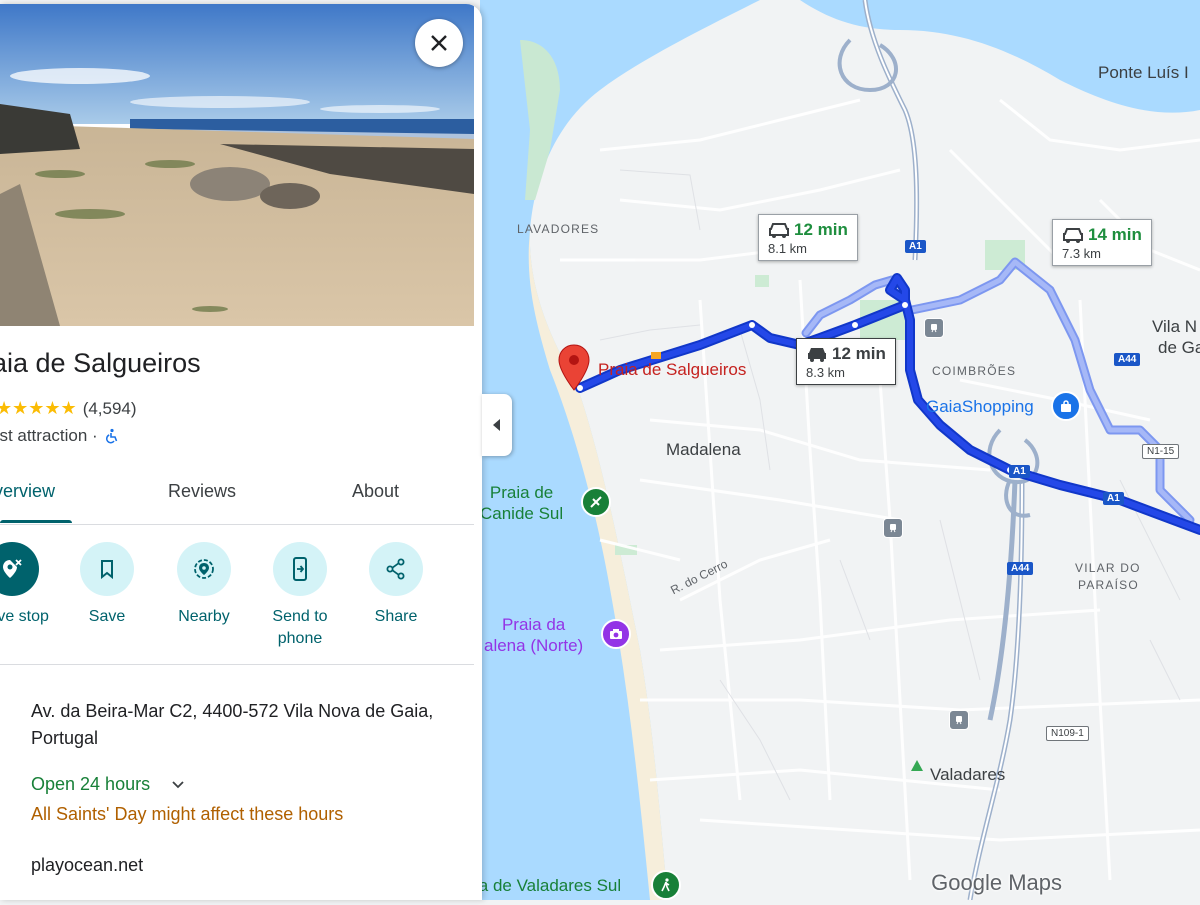  What do you see at coordinates (826, 372) in the screenshot?
I see `route-option-distance: 8.3 km` at bounding box center [826, 372].